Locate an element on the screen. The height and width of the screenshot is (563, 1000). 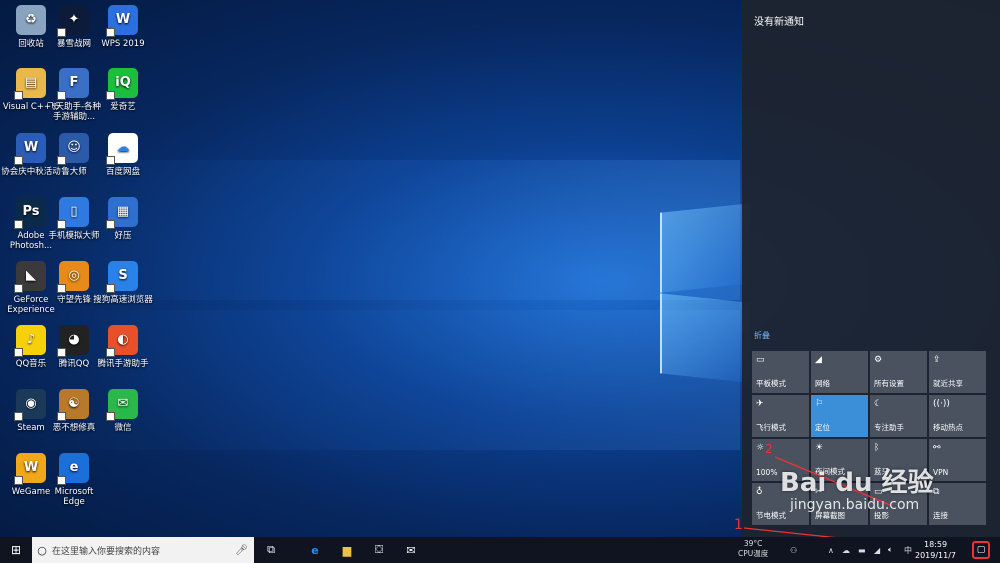
battery-icon: ▬ is located at coordinates (862, 550).